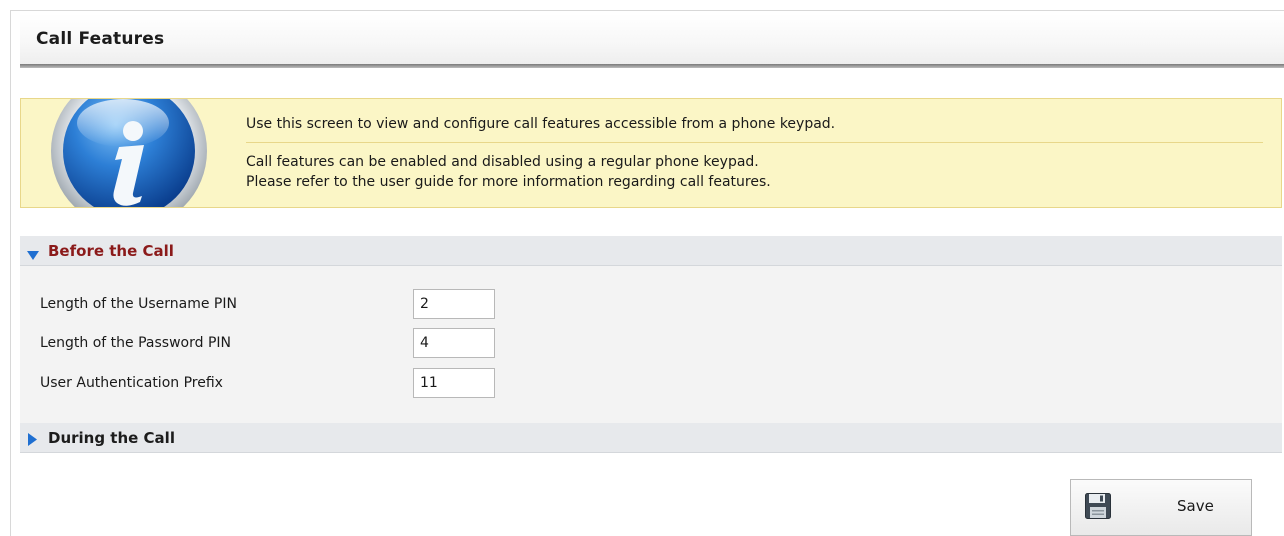 The width and height of the screenshot is (1284, 536). Describe the element at coordinates (754, 142) in the screenshot. I see `info-divider` at that location.